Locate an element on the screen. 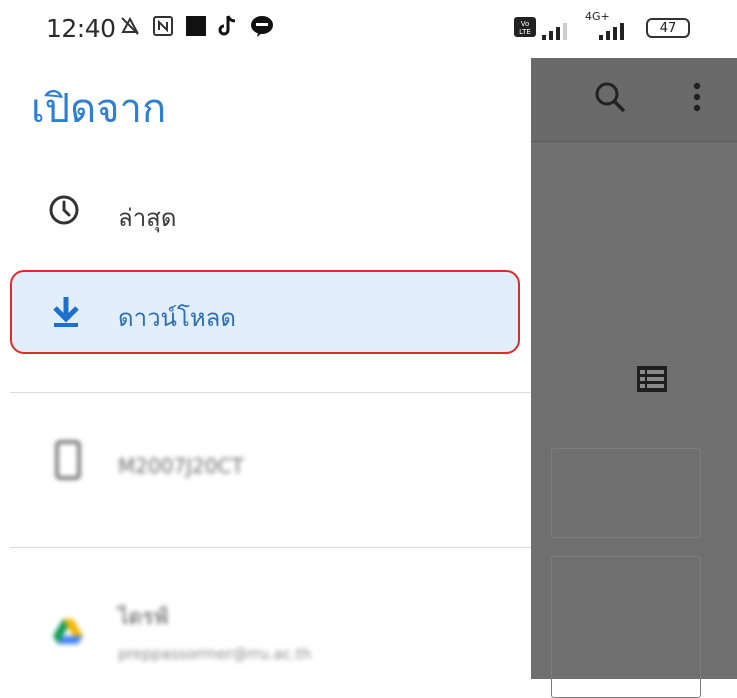 This screenshot has height=698, width=737. status-time: 12:40 is located at coordinates (81, 28).